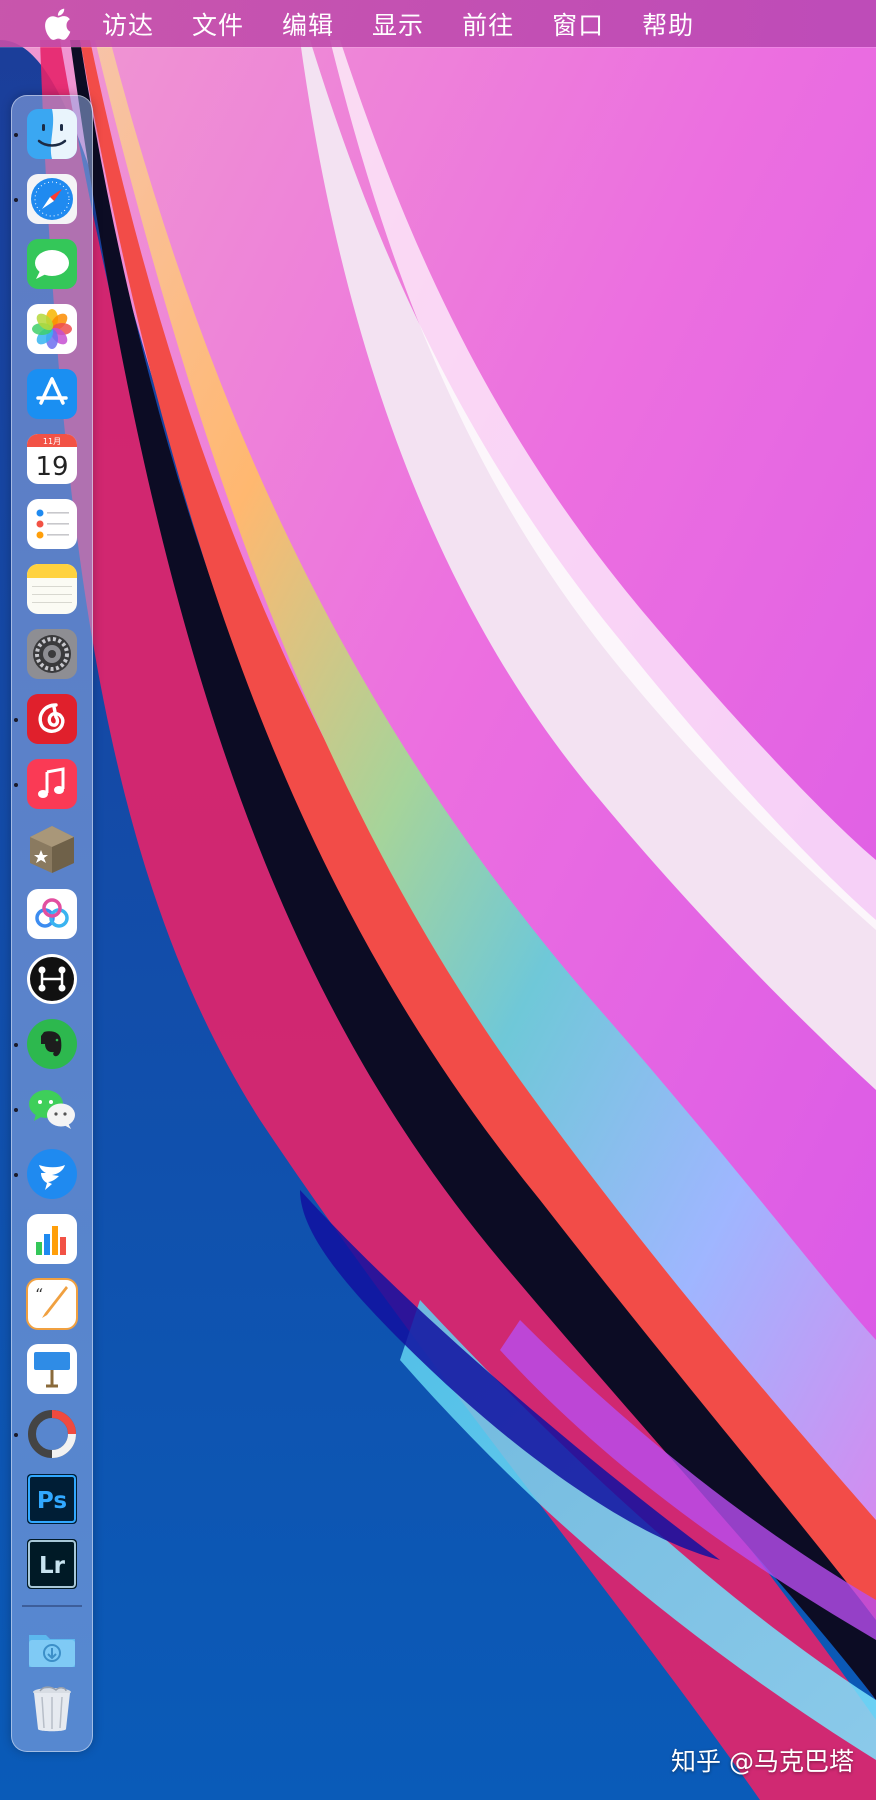  I want to click on music-icon, so click(52, 784).